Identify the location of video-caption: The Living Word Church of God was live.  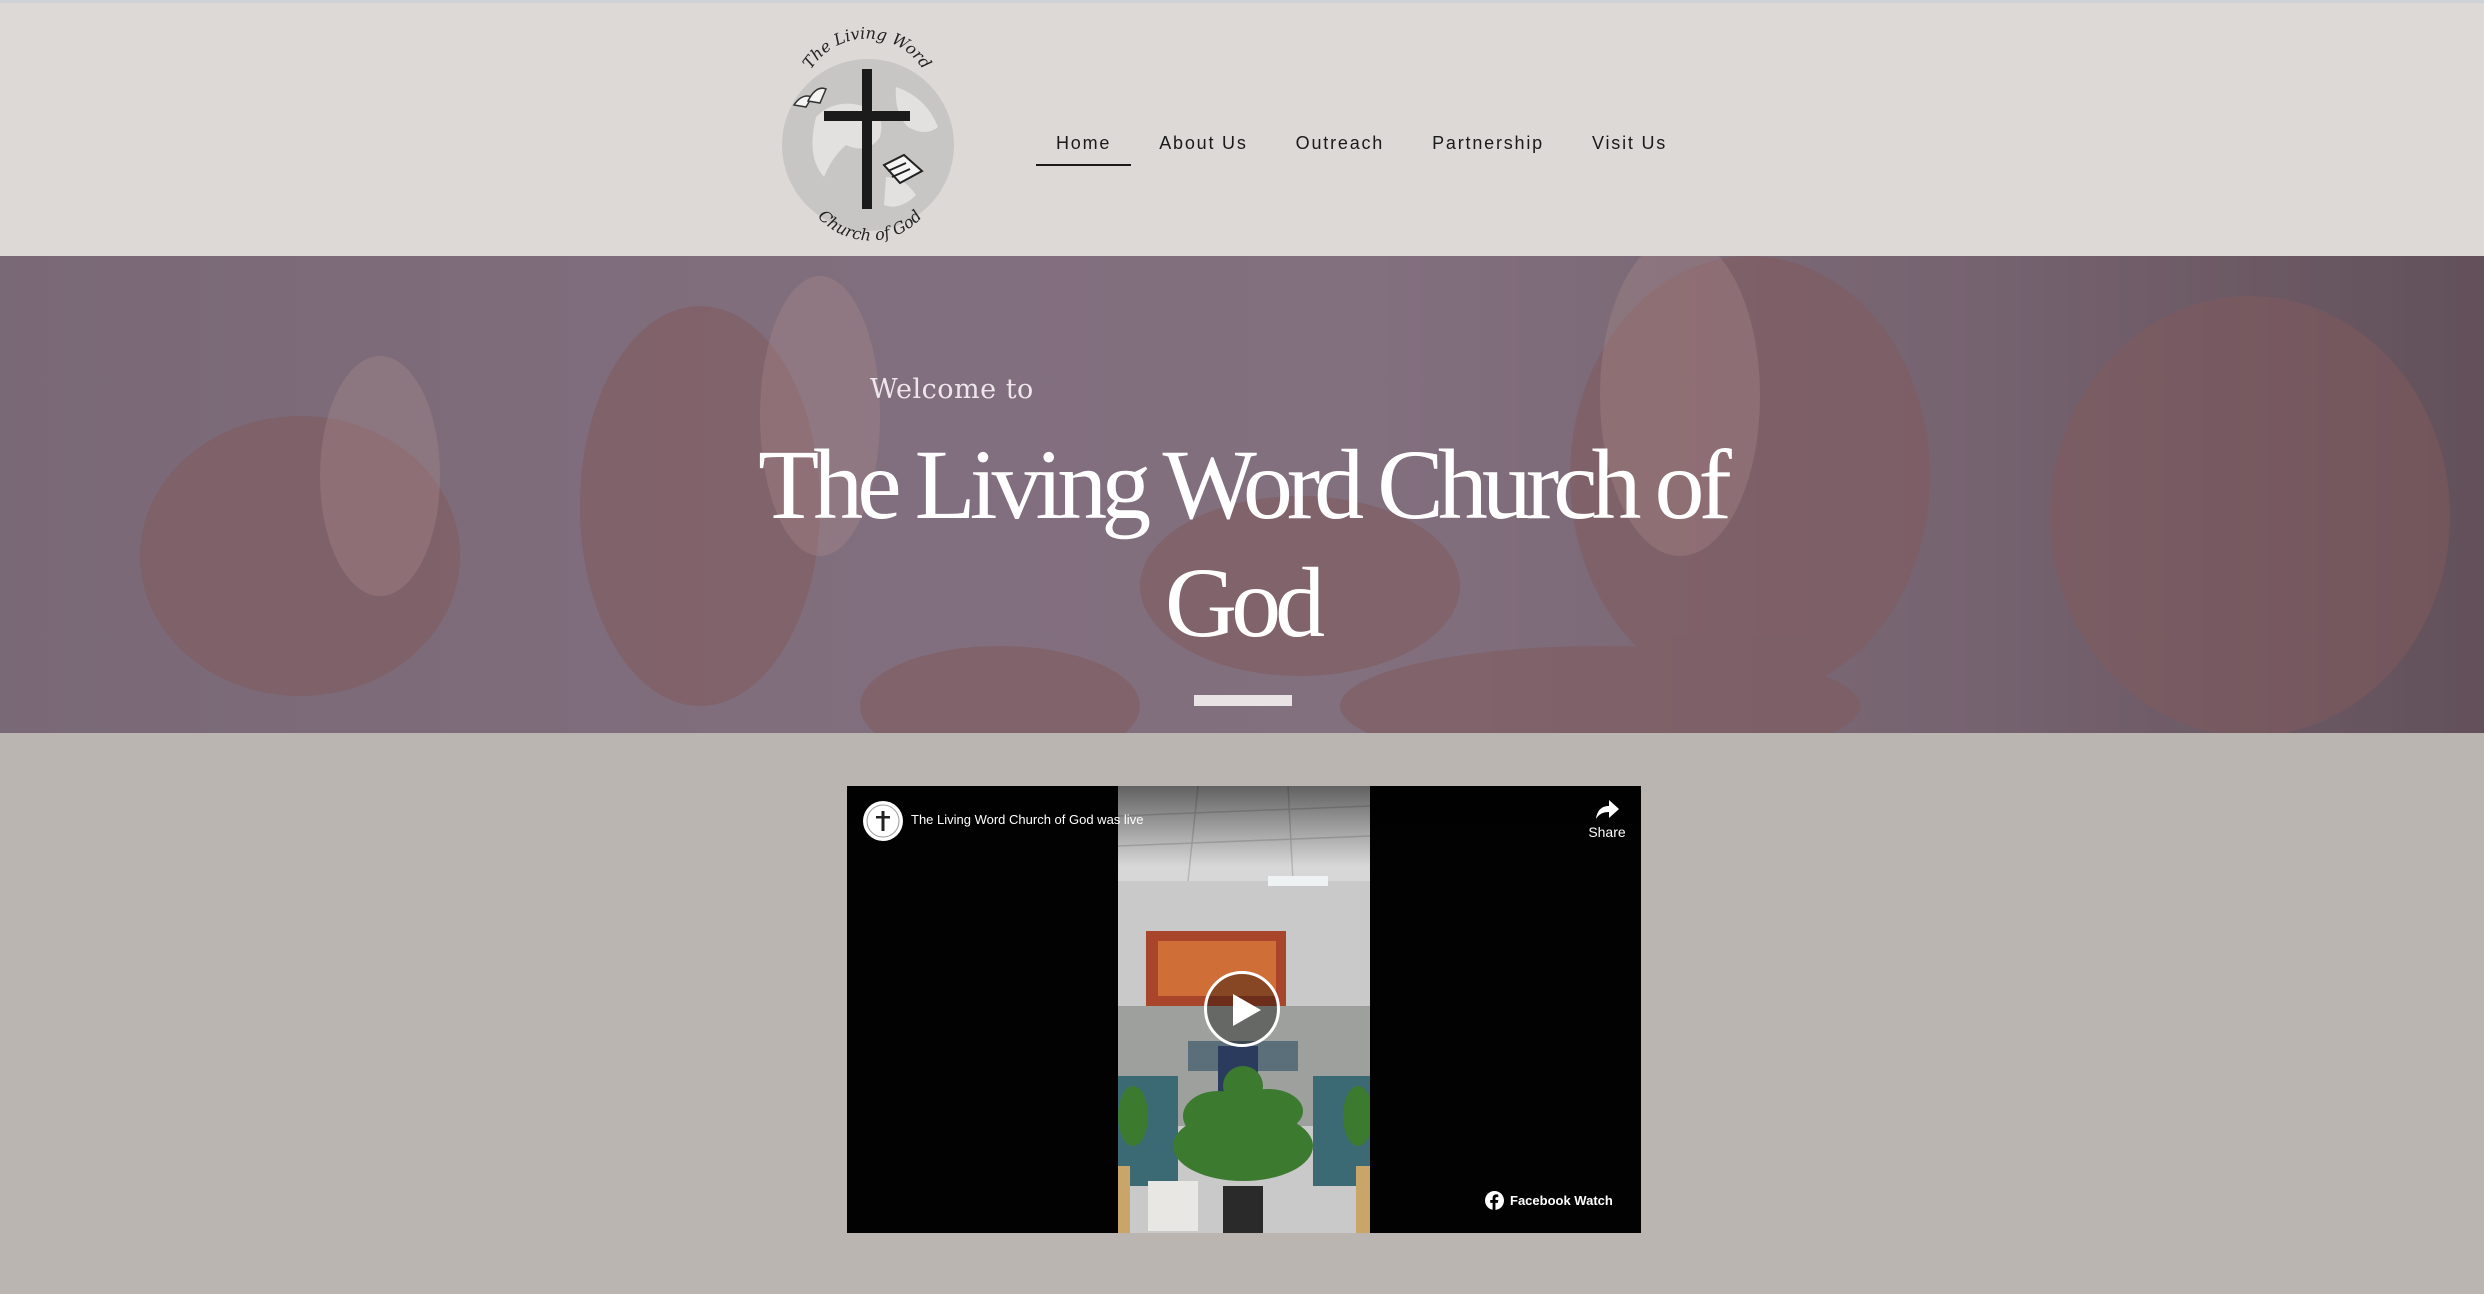
(1027, 819).